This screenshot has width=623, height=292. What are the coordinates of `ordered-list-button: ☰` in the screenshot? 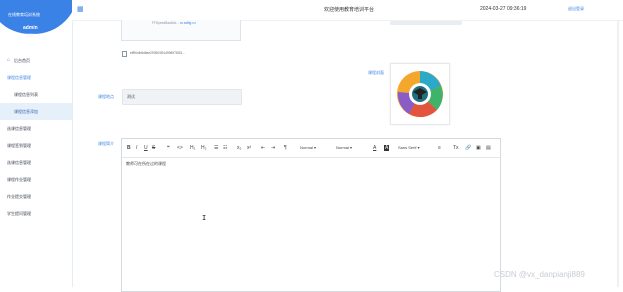 It's located at (216, 148).